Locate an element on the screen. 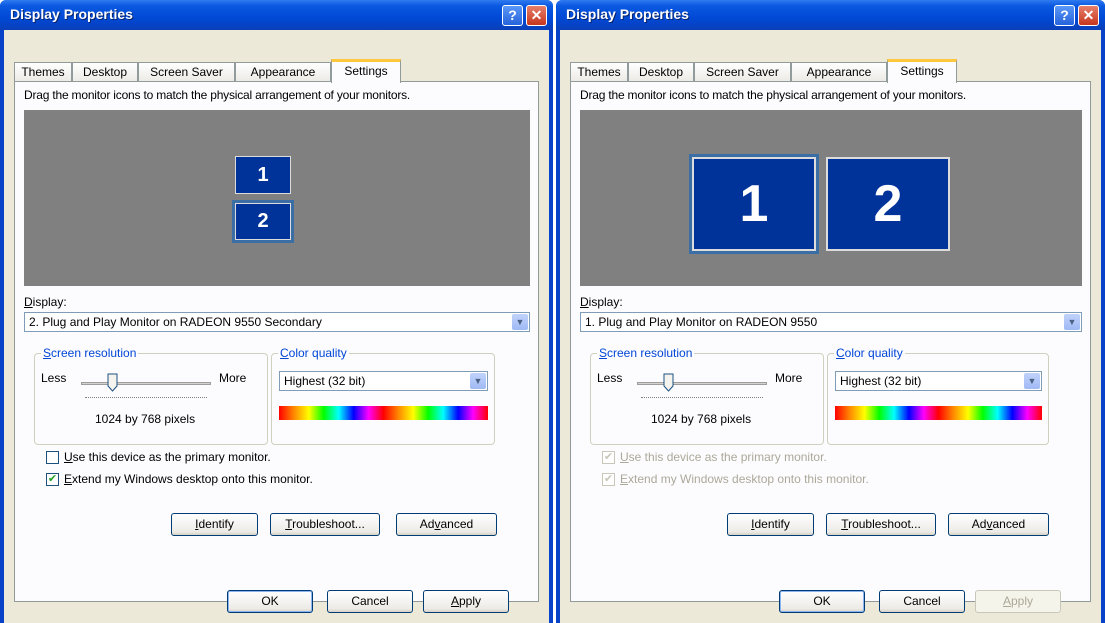 The image size is (1105, 623). primary-monitor-checkbox: ✔ is located at coordinates (608, 457).